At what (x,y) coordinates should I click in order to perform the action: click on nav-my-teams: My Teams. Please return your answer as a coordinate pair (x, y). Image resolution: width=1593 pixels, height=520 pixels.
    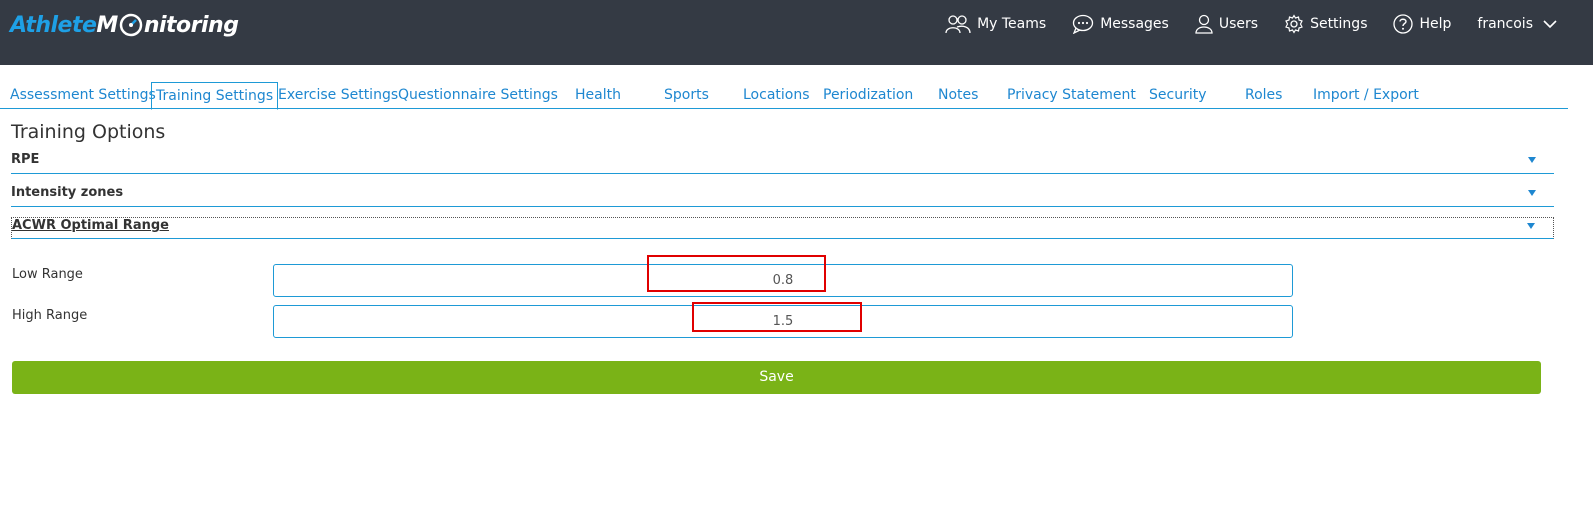
    Looking at the image, I should click on (995, 24).